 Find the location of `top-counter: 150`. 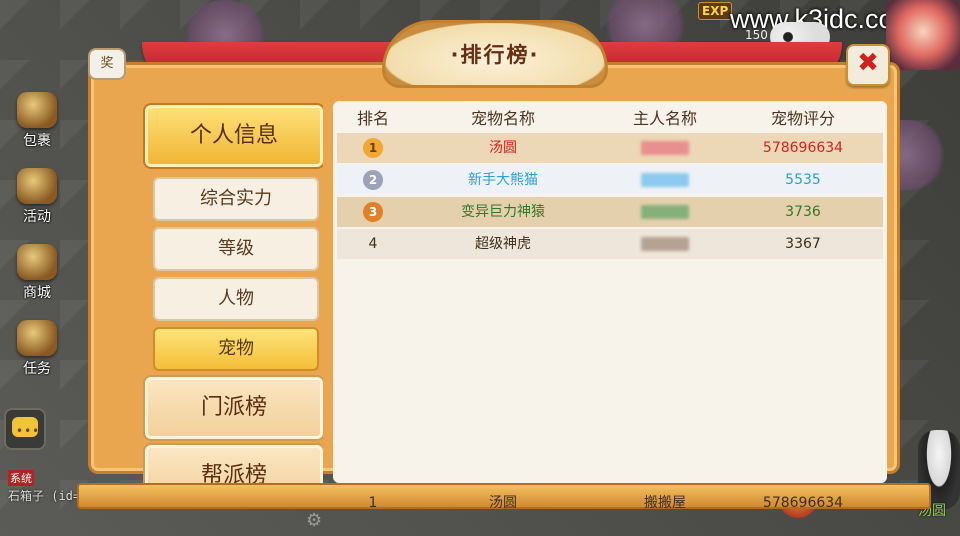

top-counter: 150 is located at coordinates (756, 35).